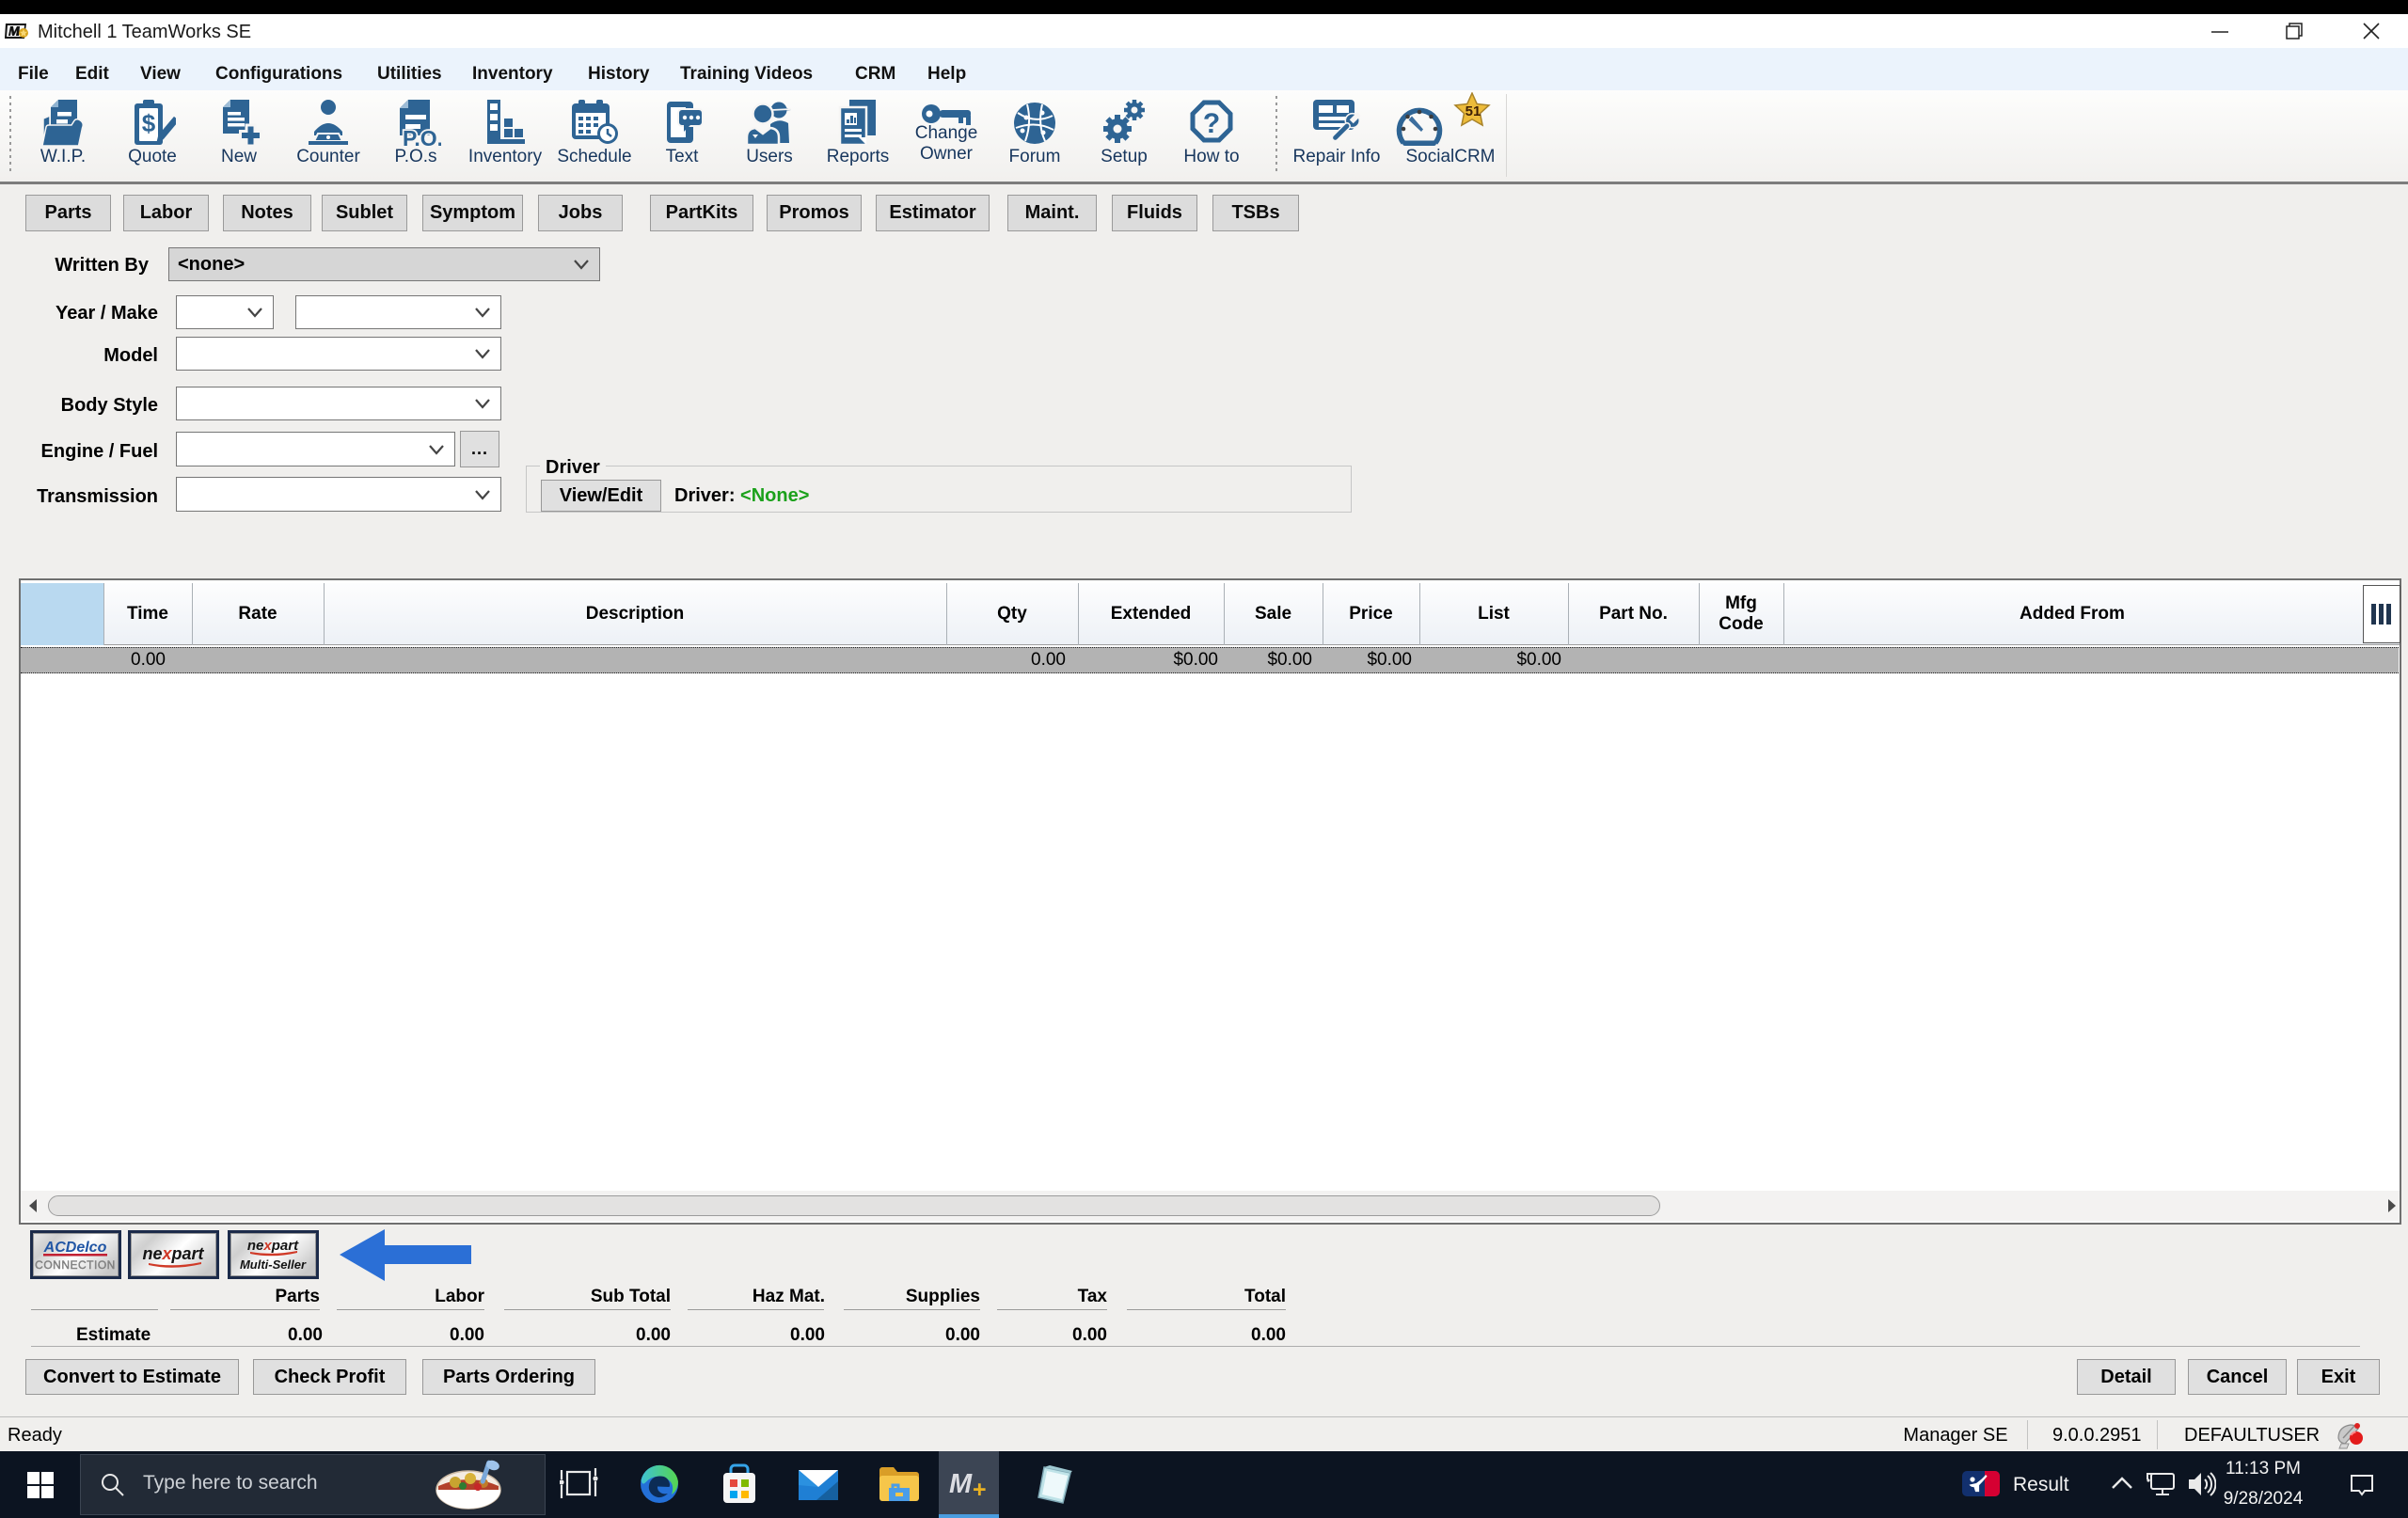  What do you see at coordinates (1473, 111) in the screenshot?
I see `svg-text: 51` at bounding box center [1473, 111].